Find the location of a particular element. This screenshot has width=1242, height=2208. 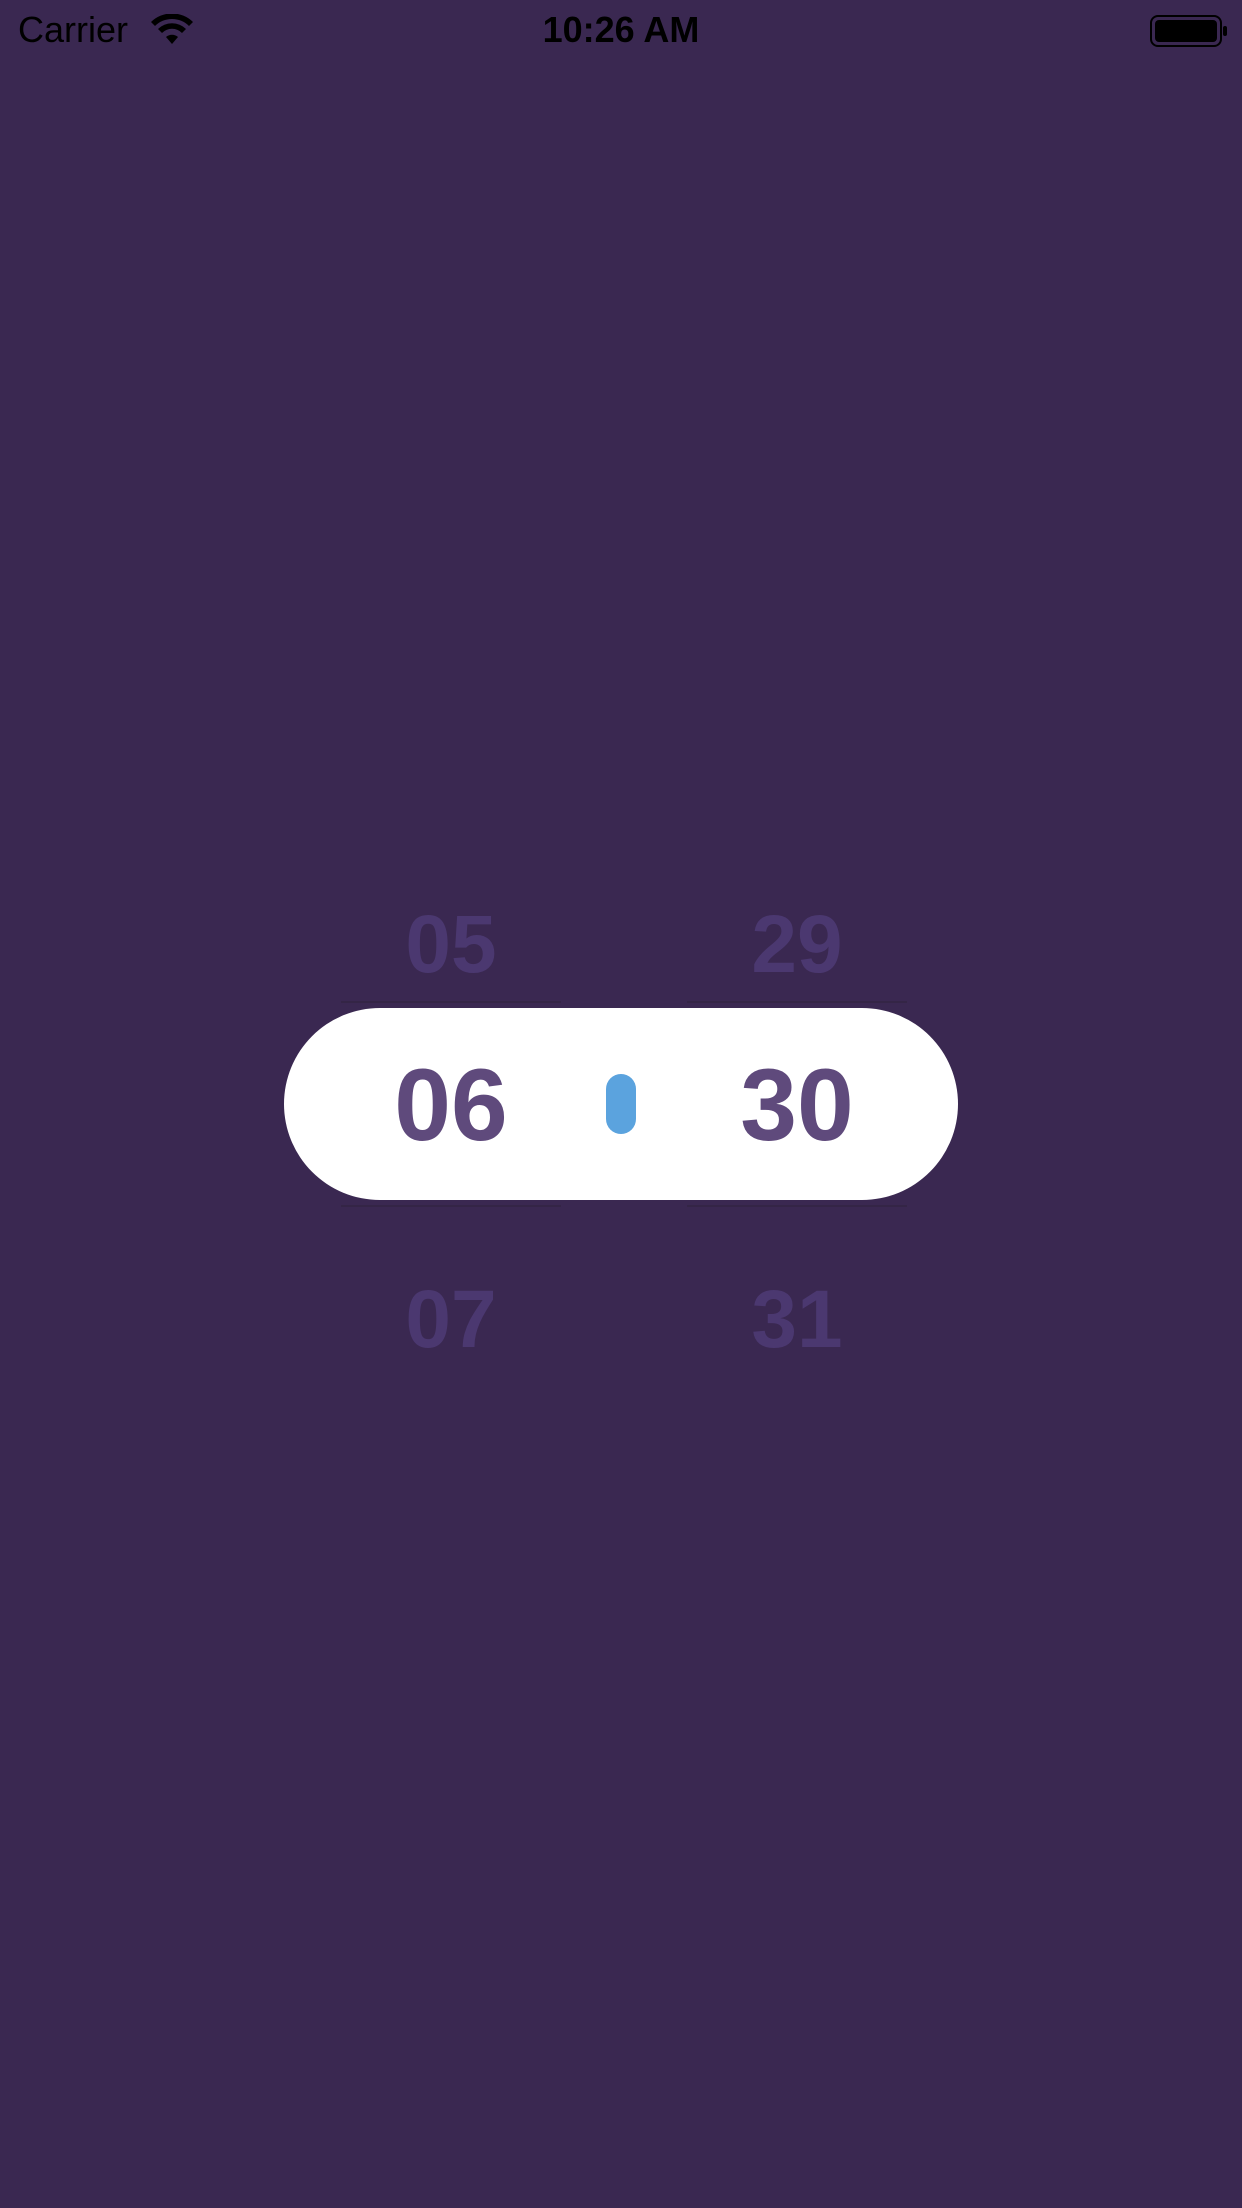

minute-option-next: 31 is located at coordinates (797, 1320).